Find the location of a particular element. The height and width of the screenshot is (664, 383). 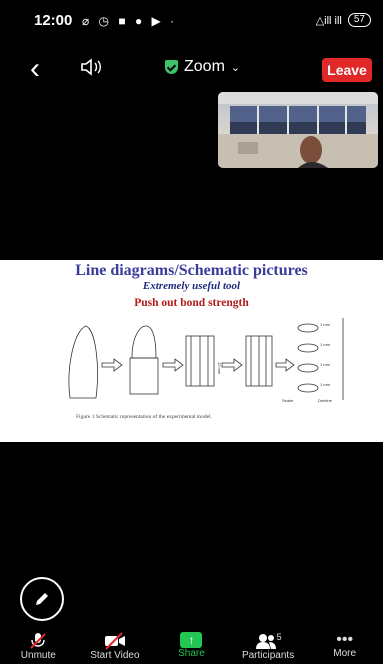

tooth-outline is located at coordinates (83, 362).